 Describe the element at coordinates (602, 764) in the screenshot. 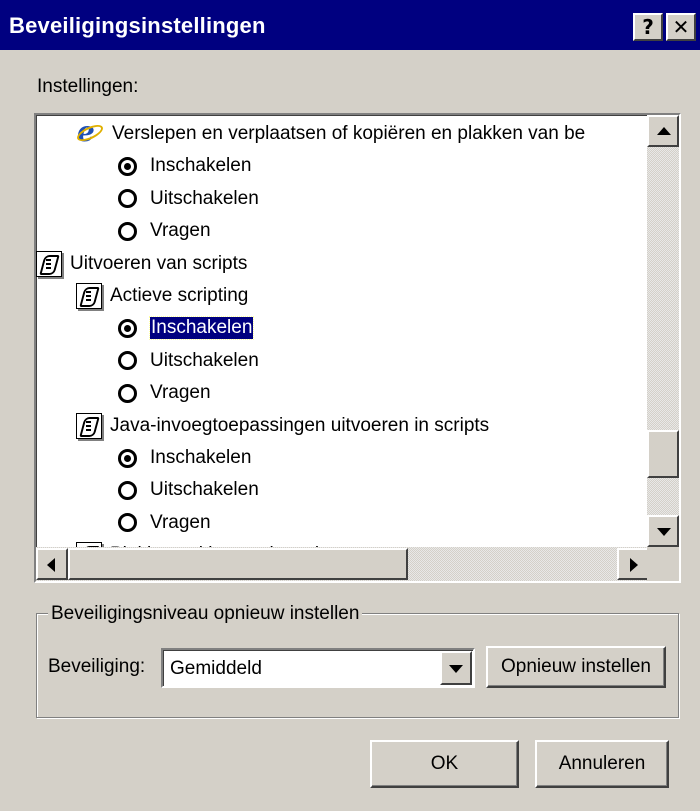

I see `cancel-button: Annuleren` at that location.